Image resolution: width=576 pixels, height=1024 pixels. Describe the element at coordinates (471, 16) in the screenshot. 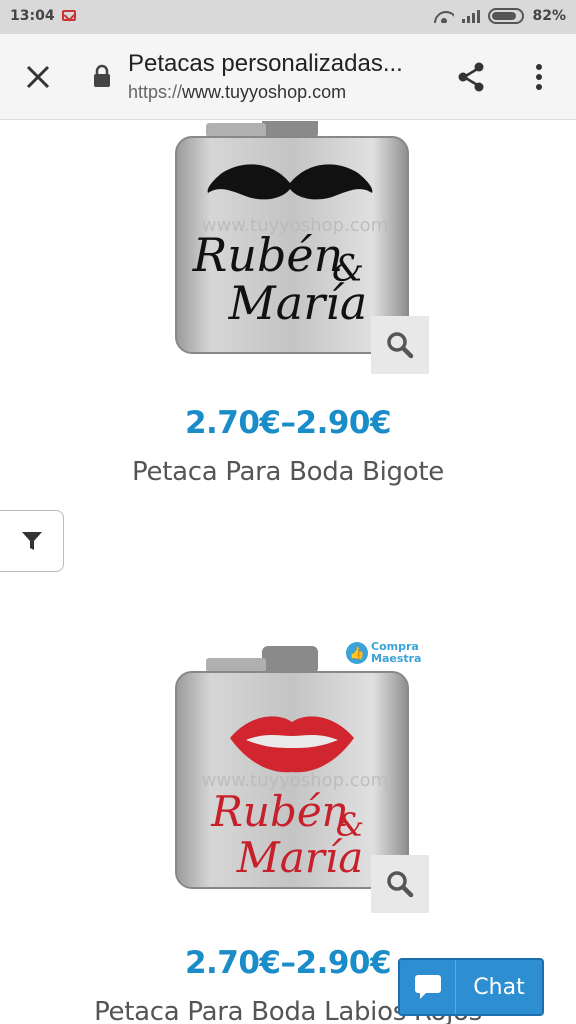

I see `signal-icon` at that location.